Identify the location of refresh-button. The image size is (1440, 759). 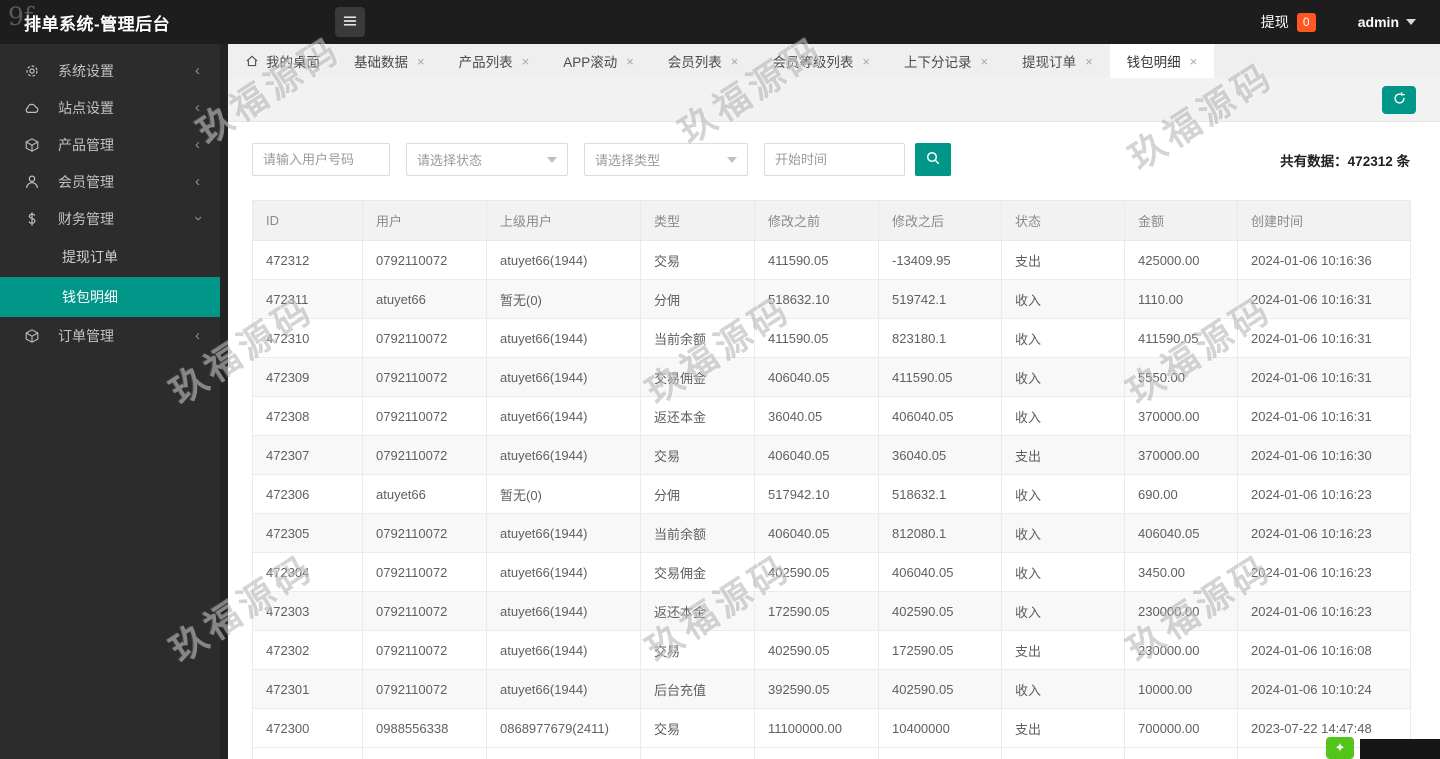
(1399, 99).